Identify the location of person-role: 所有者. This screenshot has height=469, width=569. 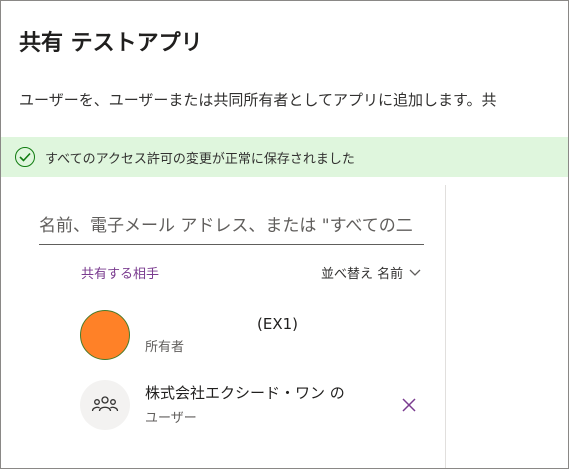
(165, 347).